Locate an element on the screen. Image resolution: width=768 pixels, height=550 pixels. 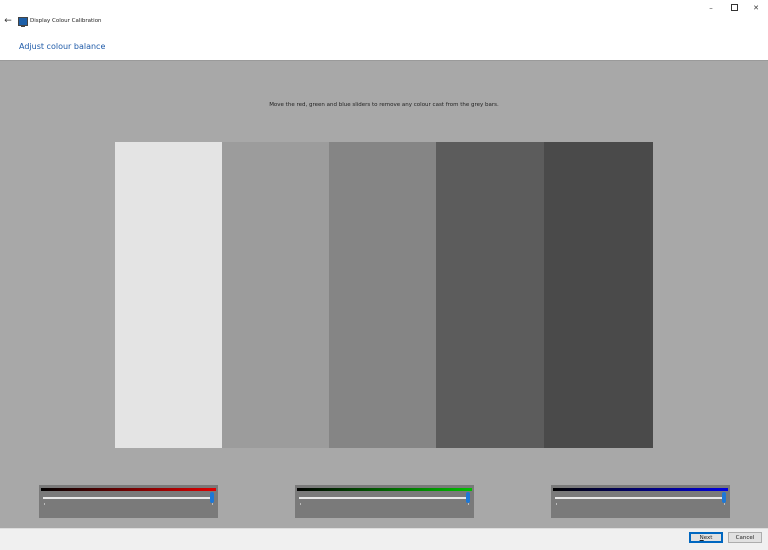
red-slider-fill is located at coordinates (128, 498).